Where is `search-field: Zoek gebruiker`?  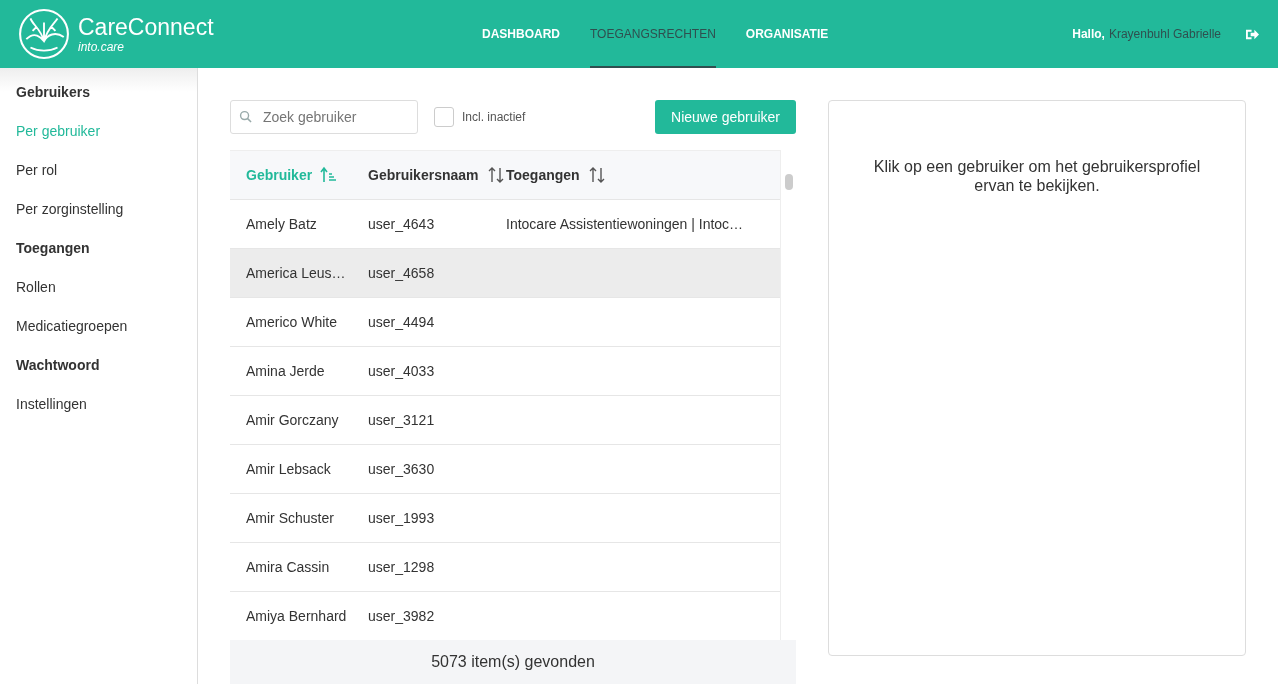 search-field: Zoek gebruiker is located at coordinates (324, 117).